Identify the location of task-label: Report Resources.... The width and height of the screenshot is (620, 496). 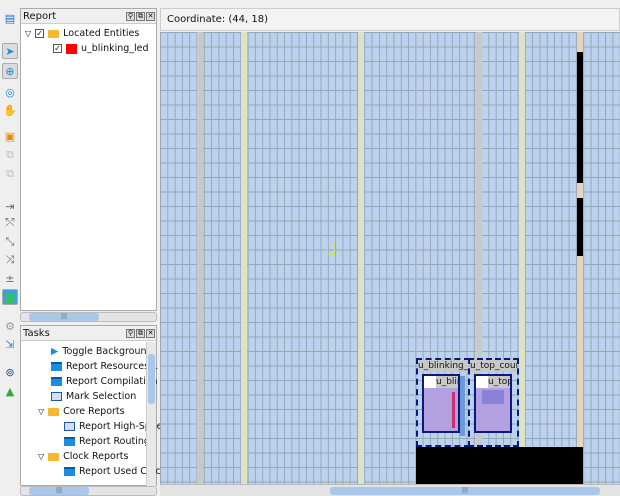
(112, 366).